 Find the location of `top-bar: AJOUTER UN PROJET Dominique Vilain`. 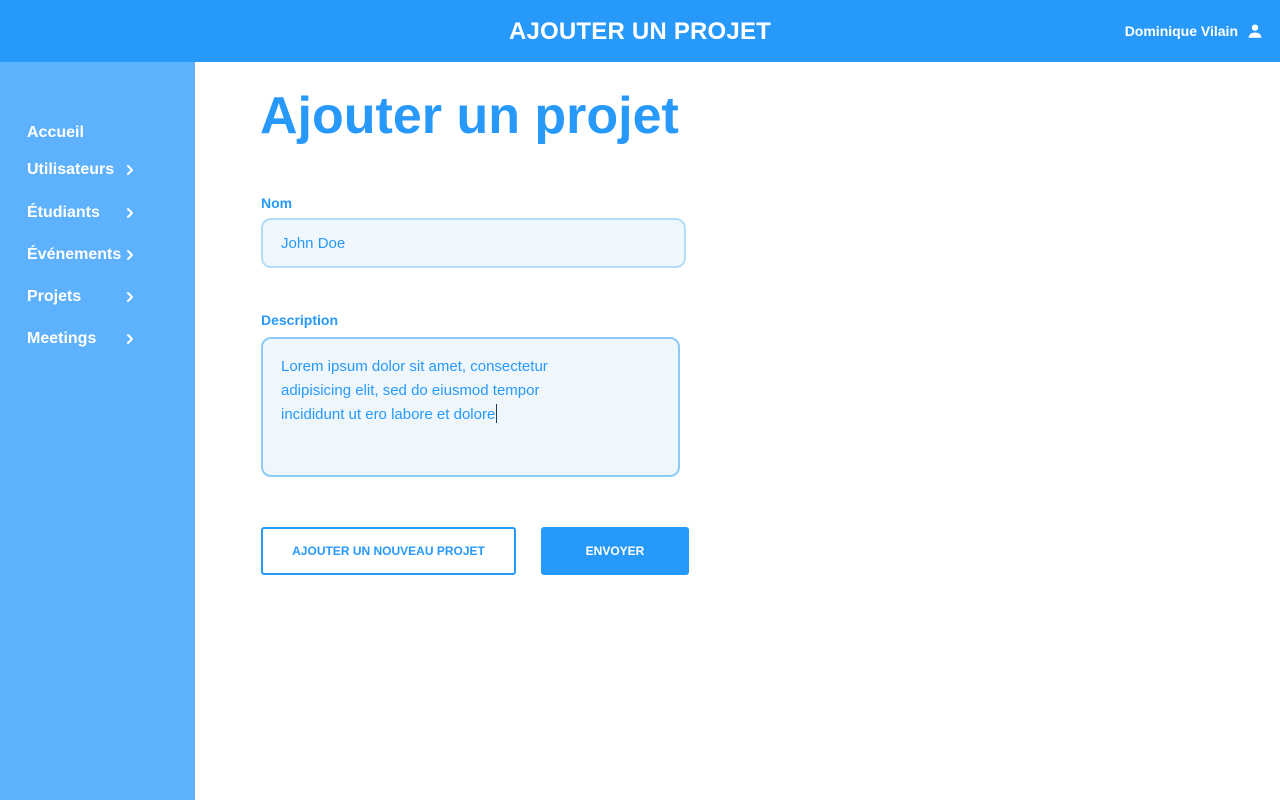

top-bar: AJOUTER UN PROJET Dominique Vilain is located at coordinates (640, 31).